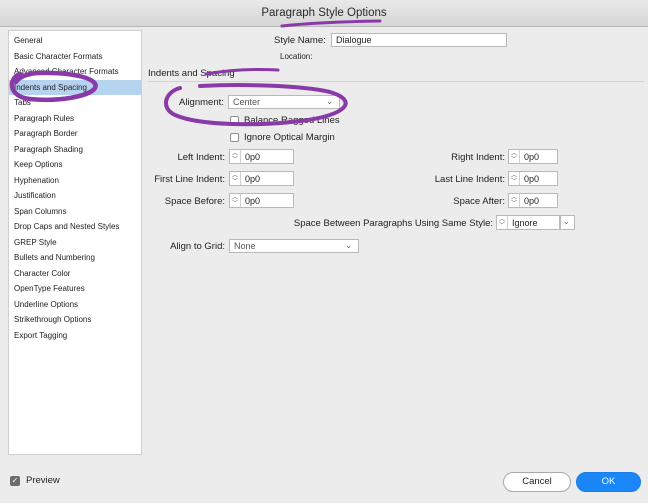 The width and height of the screenshot is (648, 503). What do you see at coordinates (253, 200) in the screenshot?
I see `space-before-value: 0p0` at bounding box center [253, 200].